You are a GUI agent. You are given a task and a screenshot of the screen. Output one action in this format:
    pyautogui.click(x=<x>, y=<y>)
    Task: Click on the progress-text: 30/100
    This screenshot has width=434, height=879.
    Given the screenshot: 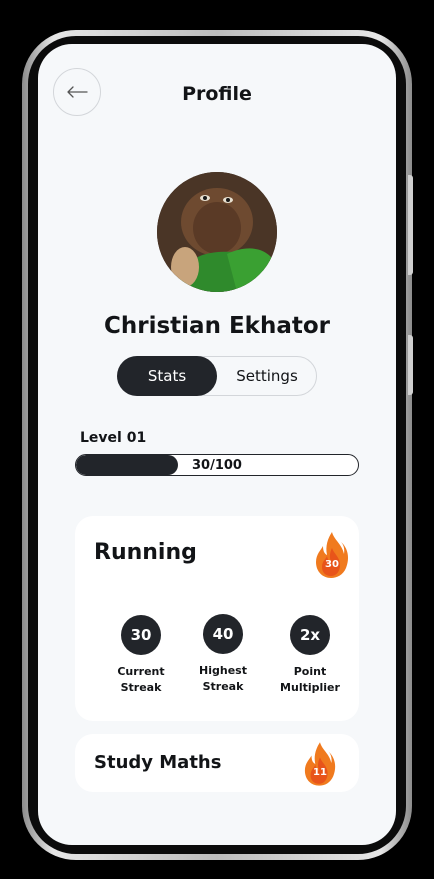 What is the action you would take?
    pyautogui.click(x=217, y=465)
    